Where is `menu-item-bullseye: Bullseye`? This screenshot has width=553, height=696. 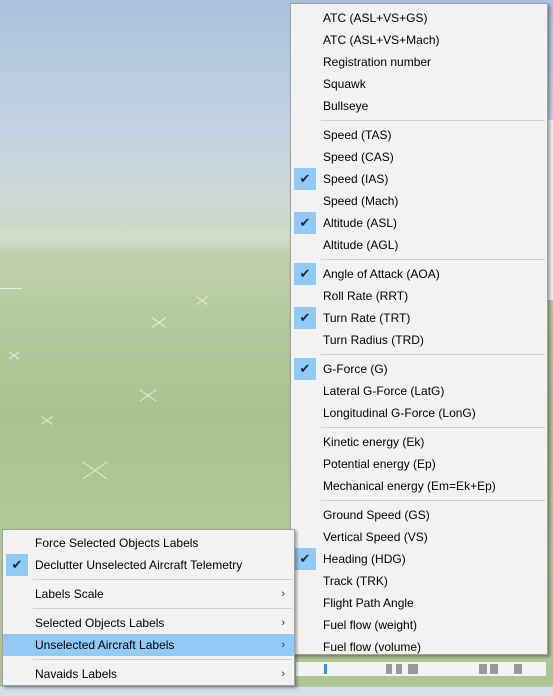
menu-item-bullseye: Bullseye is located at coordinates (419, 106).